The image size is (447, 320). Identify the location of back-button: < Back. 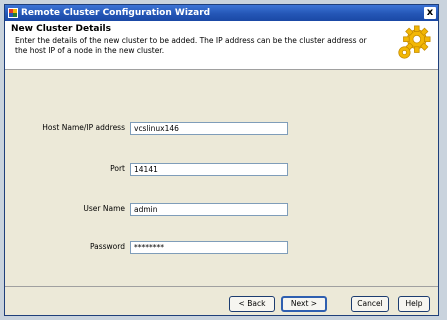
(252, 304).